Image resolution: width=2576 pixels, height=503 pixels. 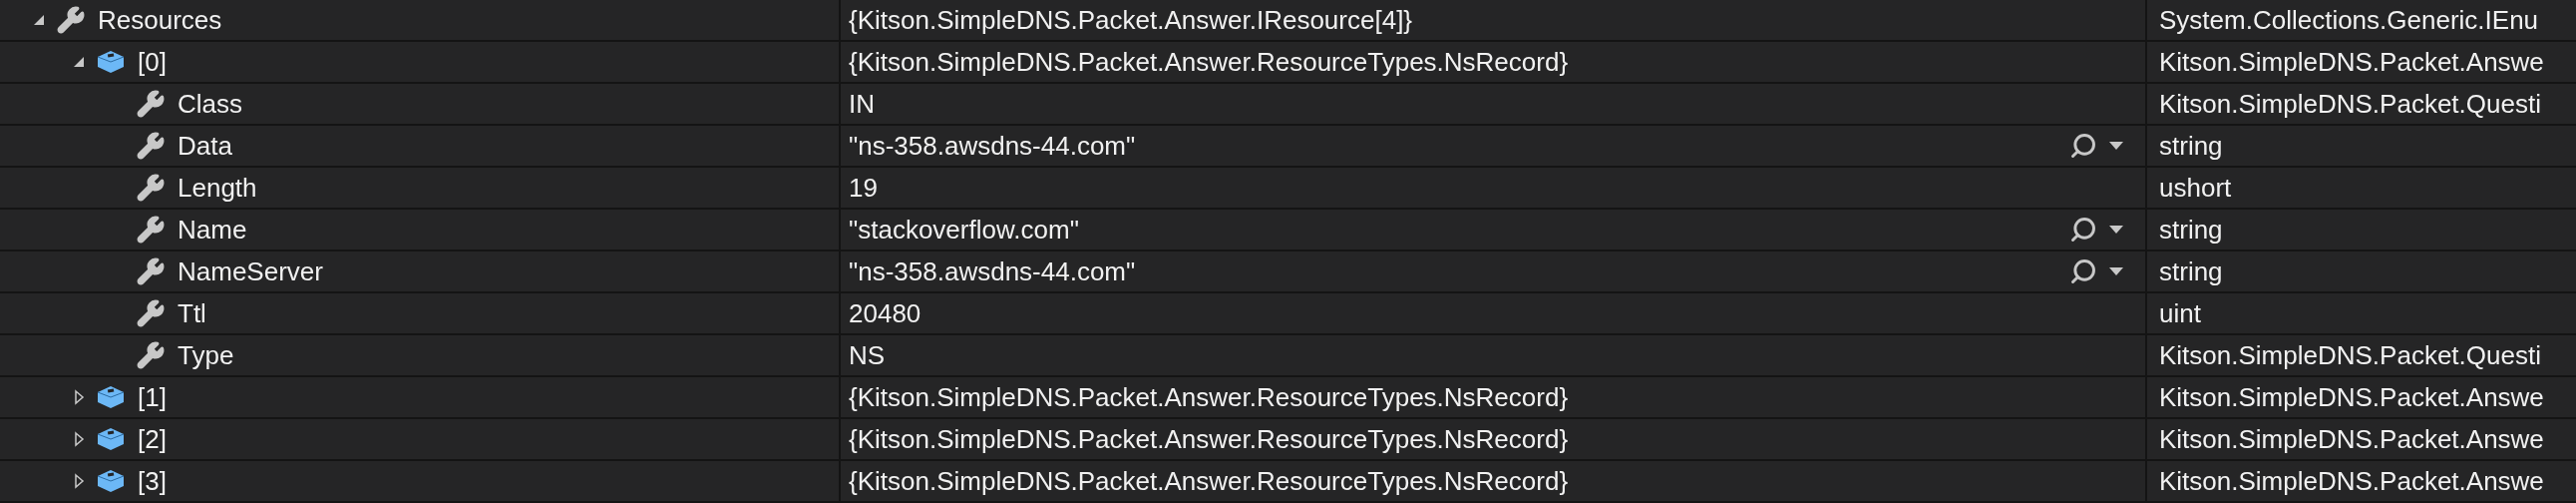 I want to click on variable-name: [2], so click(x=153, y=439).